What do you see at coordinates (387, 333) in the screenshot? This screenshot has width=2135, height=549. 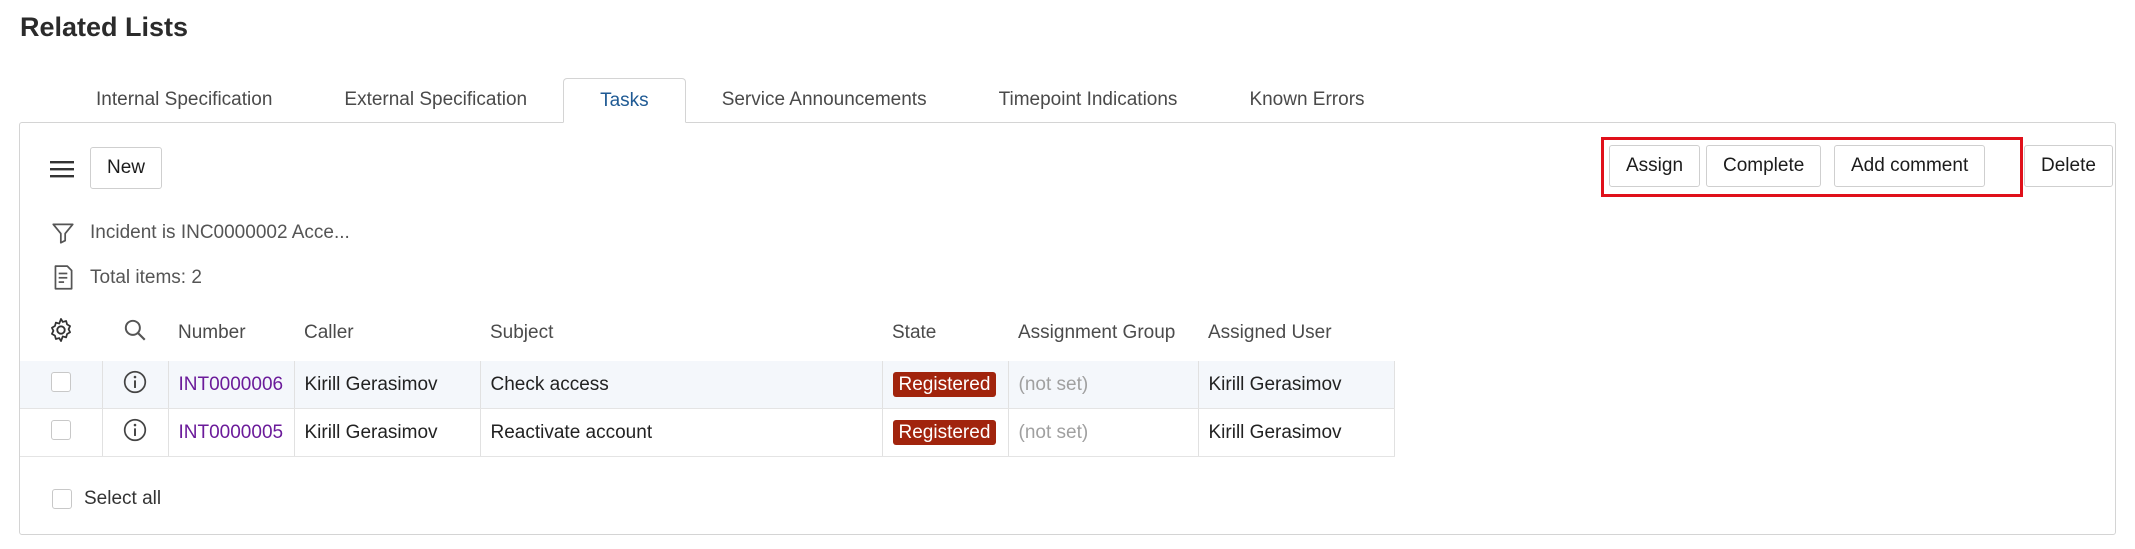 I see `column-header-caller: Caller` at bounding box center [387, 333].